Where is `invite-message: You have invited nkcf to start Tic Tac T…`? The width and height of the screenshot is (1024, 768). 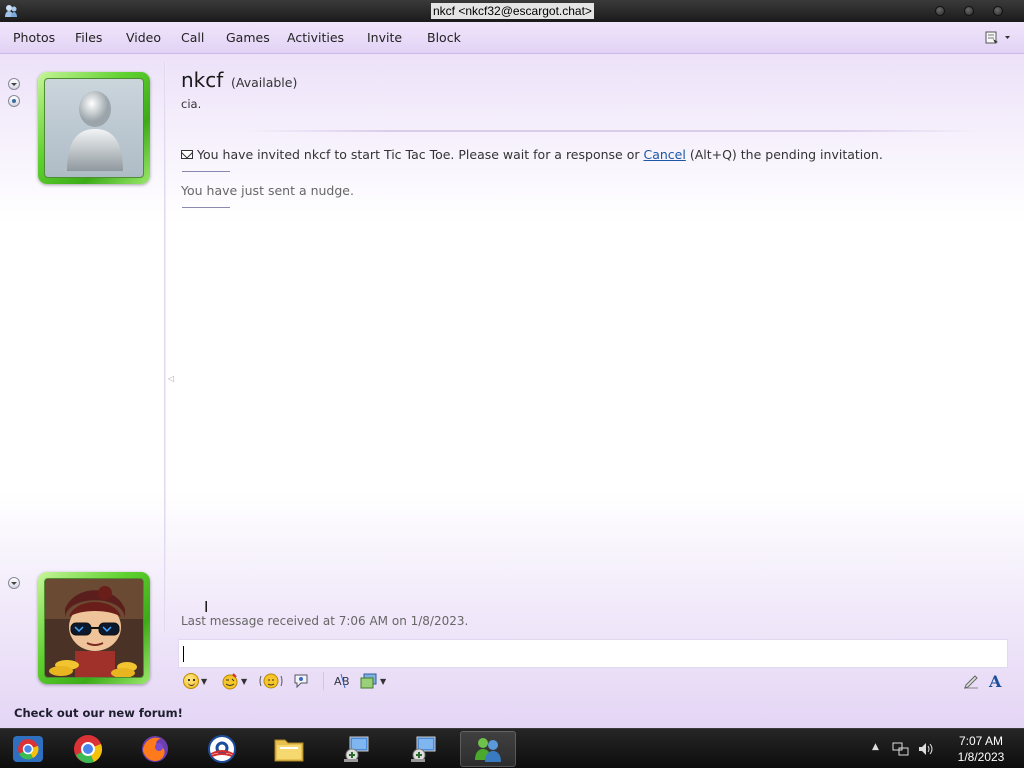
invite-message: You have invited nkcf to start Tic Tac T… is located at coordinates (532, 154).